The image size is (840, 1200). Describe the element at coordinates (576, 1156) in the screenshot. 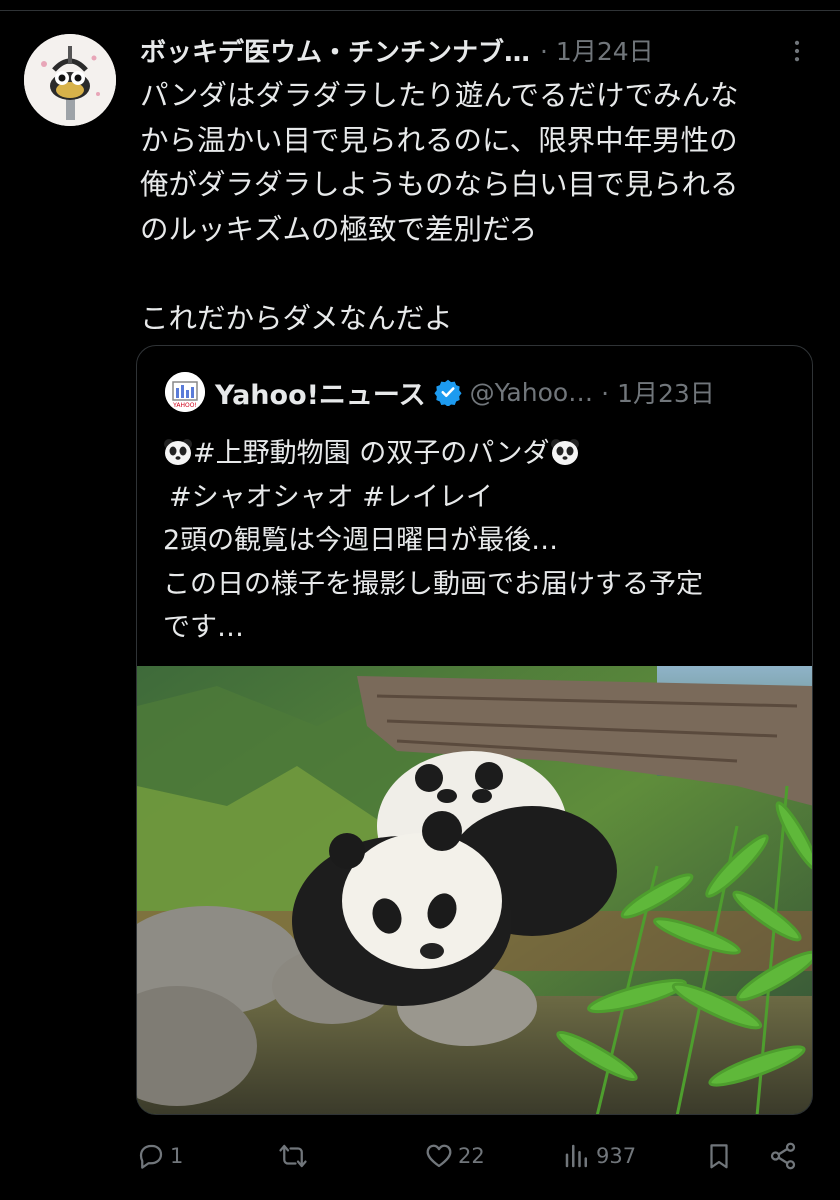

I see `views-chart-icon` at that location.